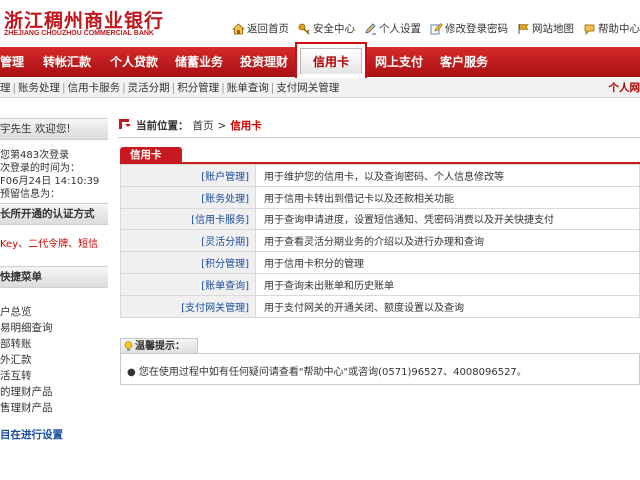 This screenshot has width=640, height=480. What do you see at coordinates (447, 241) in the screenshot?
I see `service-description: 用于查看灵活分期业务的介绍以及进行办理和查询` at bounding box center [447, 241].